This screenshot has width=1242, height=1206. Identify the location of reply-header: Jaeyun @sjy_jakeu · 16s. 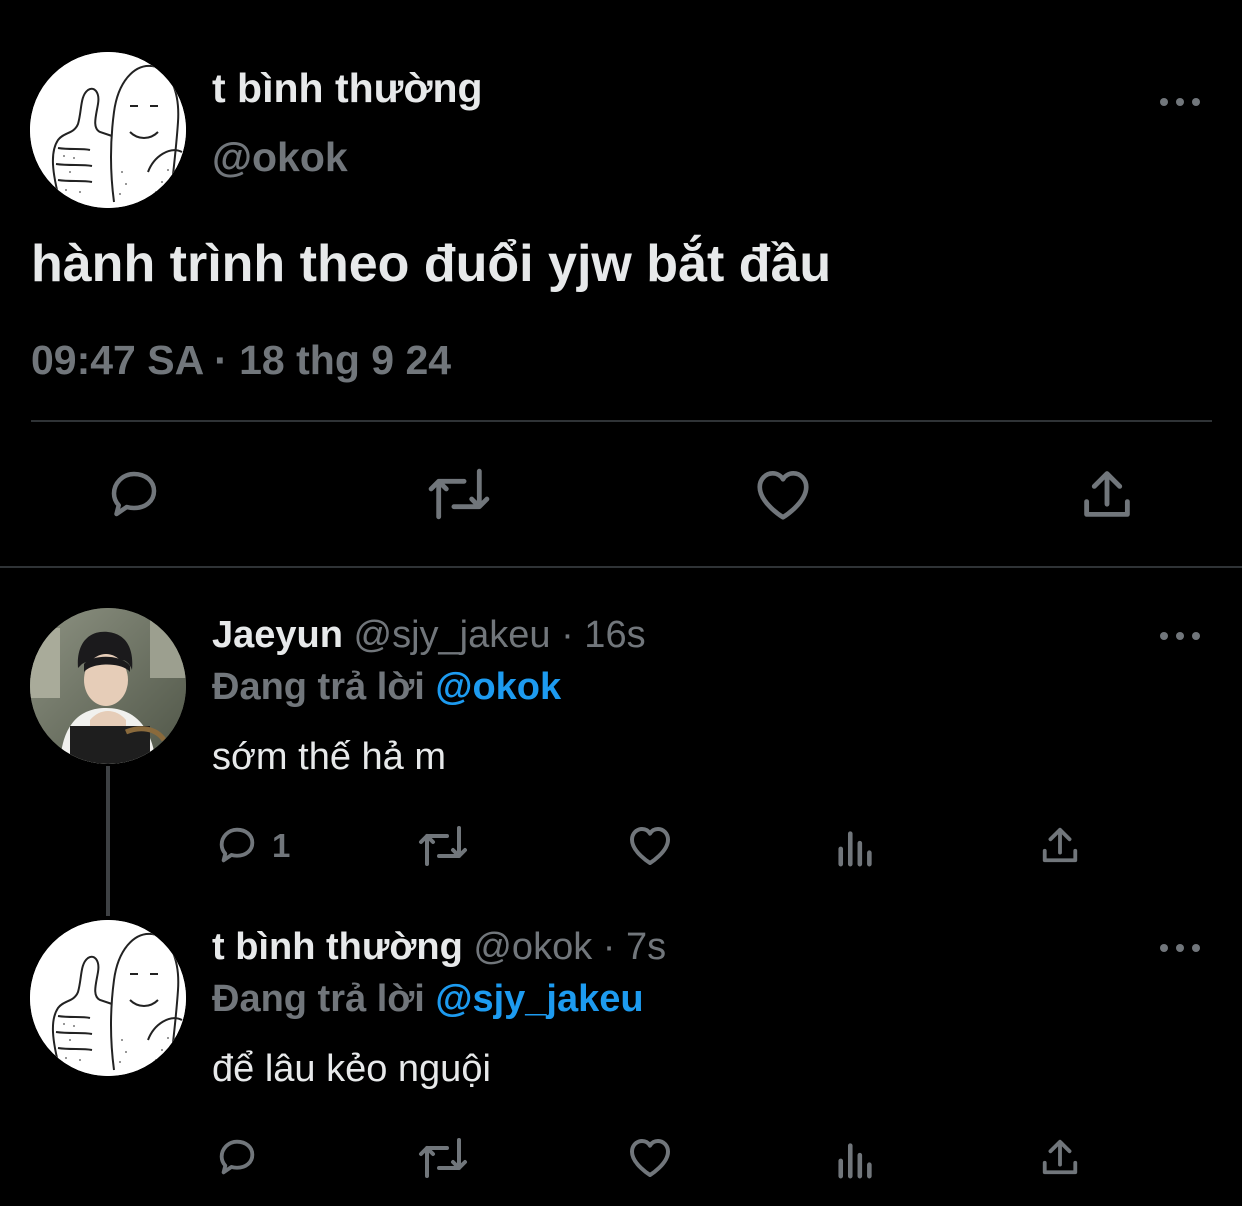
(429, 635).